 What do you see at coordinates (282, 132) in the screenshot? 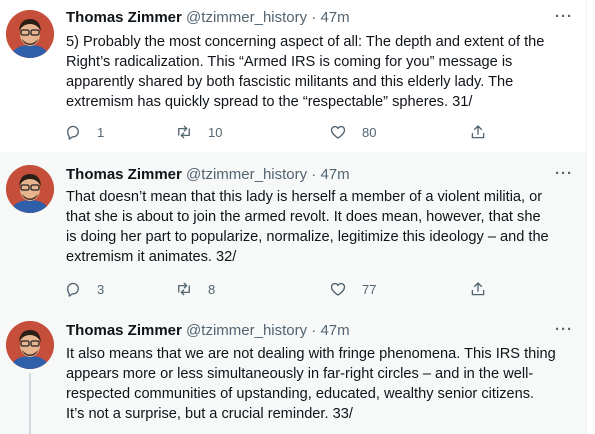
I see `tweet-actions: 1 10 80` at bounding box center [282, 132].